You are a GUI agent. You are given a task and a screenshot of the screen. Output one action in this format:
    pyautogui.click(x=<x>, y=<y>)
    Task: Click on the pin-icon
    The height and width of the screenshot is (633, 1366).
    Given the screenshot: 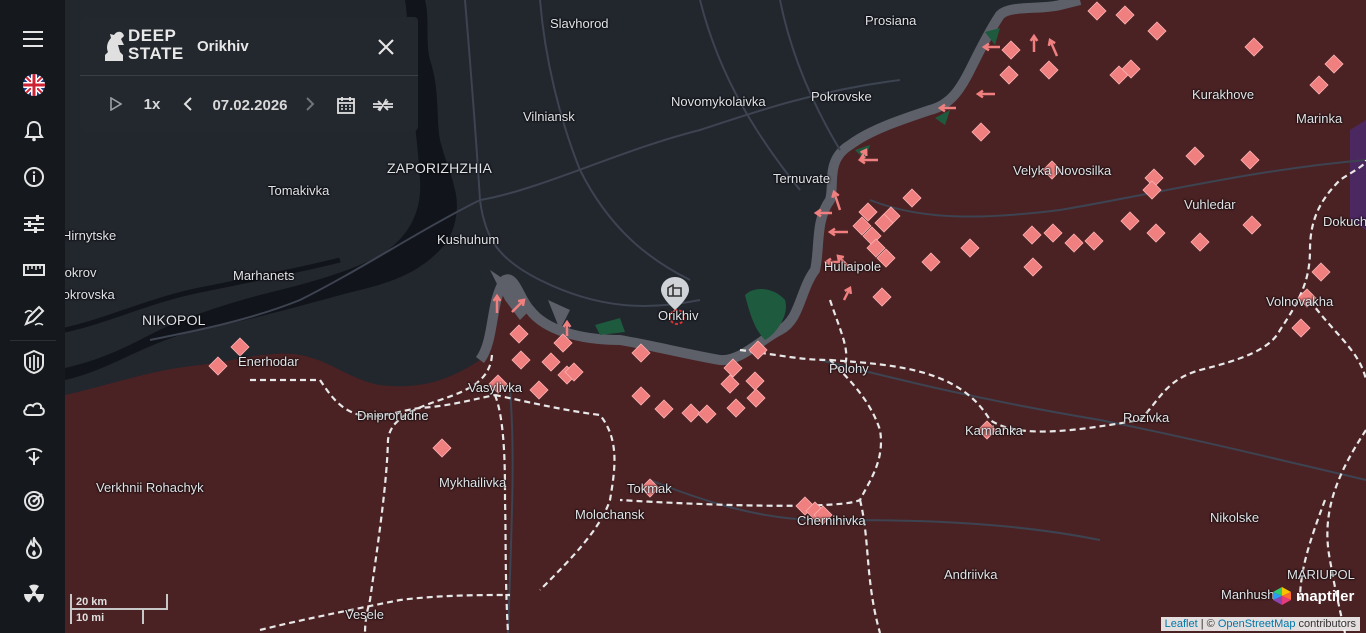 What is the action you would take?
    pyautogui.click(x=675, y=293)
    